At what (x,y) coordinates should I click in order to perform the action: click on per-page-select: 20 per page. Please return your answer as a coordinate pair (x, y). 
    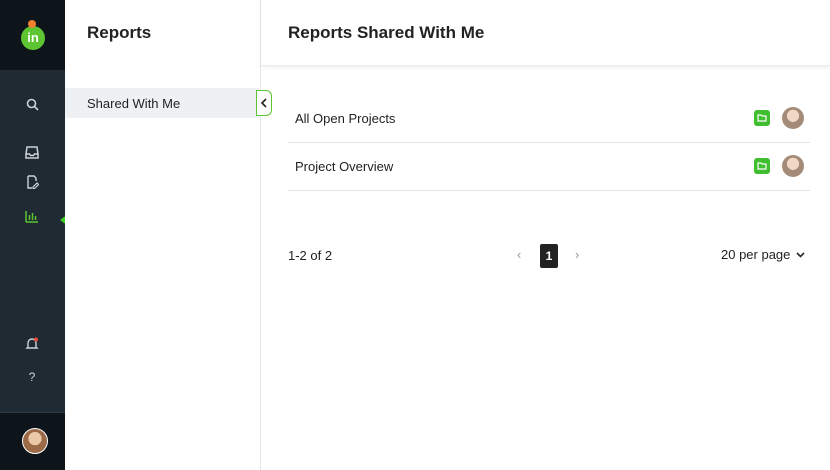
    Looking at the image, I should click on (763, 254).